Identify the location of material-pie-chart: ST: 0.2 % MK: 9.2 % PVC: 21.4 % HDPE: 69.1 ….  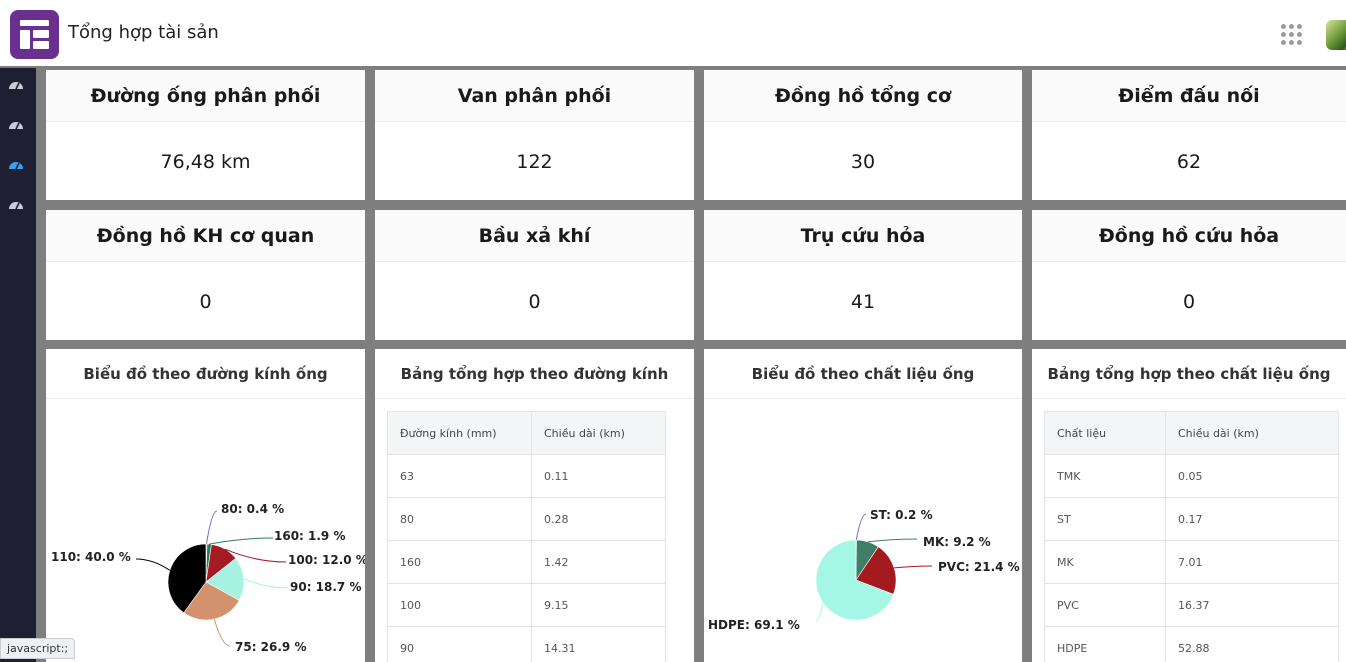
(864, 570).